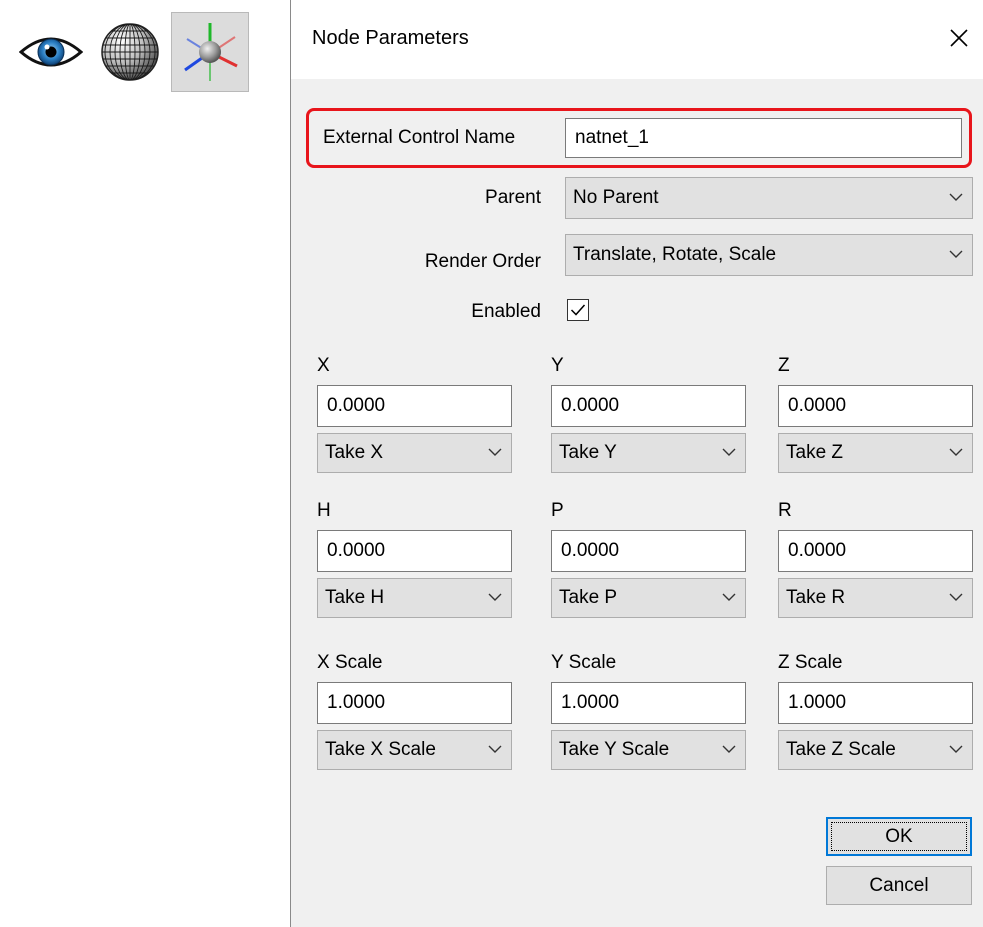 The width and height of the screenshot is (983, 927). I want to click on close-button, so click(959, 38).